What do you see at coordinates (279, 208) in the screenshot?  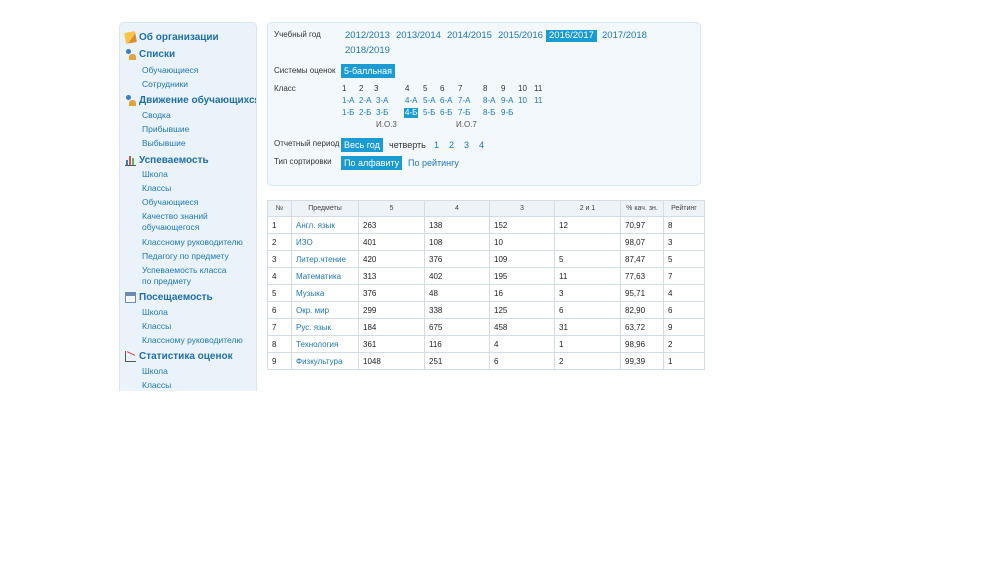 I see `column-header: №` at bounding box center [279, 208].